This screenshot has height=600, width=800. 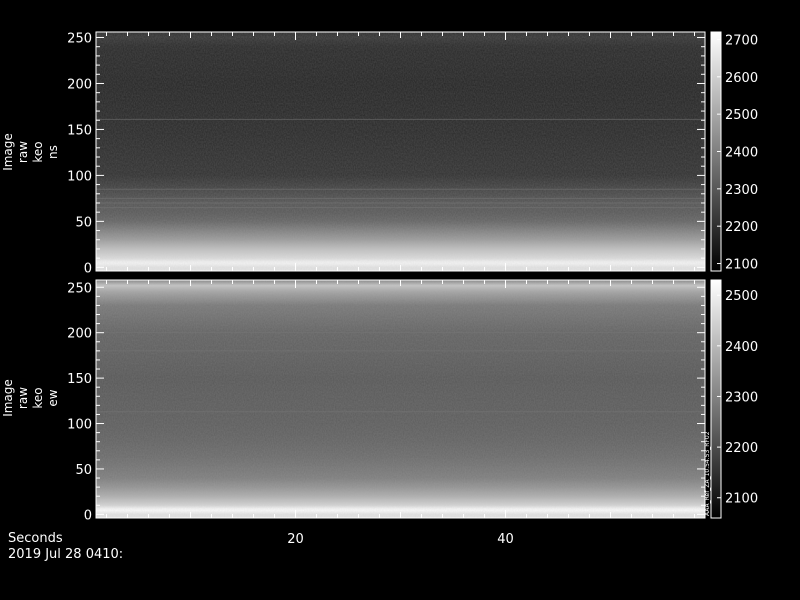 What do you see at coordinates (741, 40) in the screenshot?
I see `colorbar-tick-label: 2700` at bounding box center [741, 40].